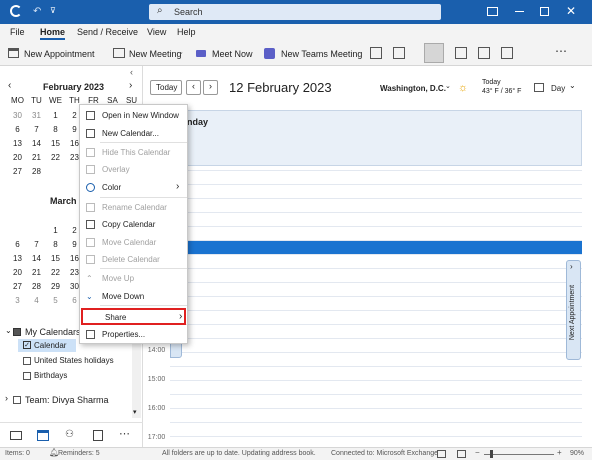  What do you see at coordinates (376, 254) in the screenshot?
I see `time-slot-line` at bounding box center [376, 254].